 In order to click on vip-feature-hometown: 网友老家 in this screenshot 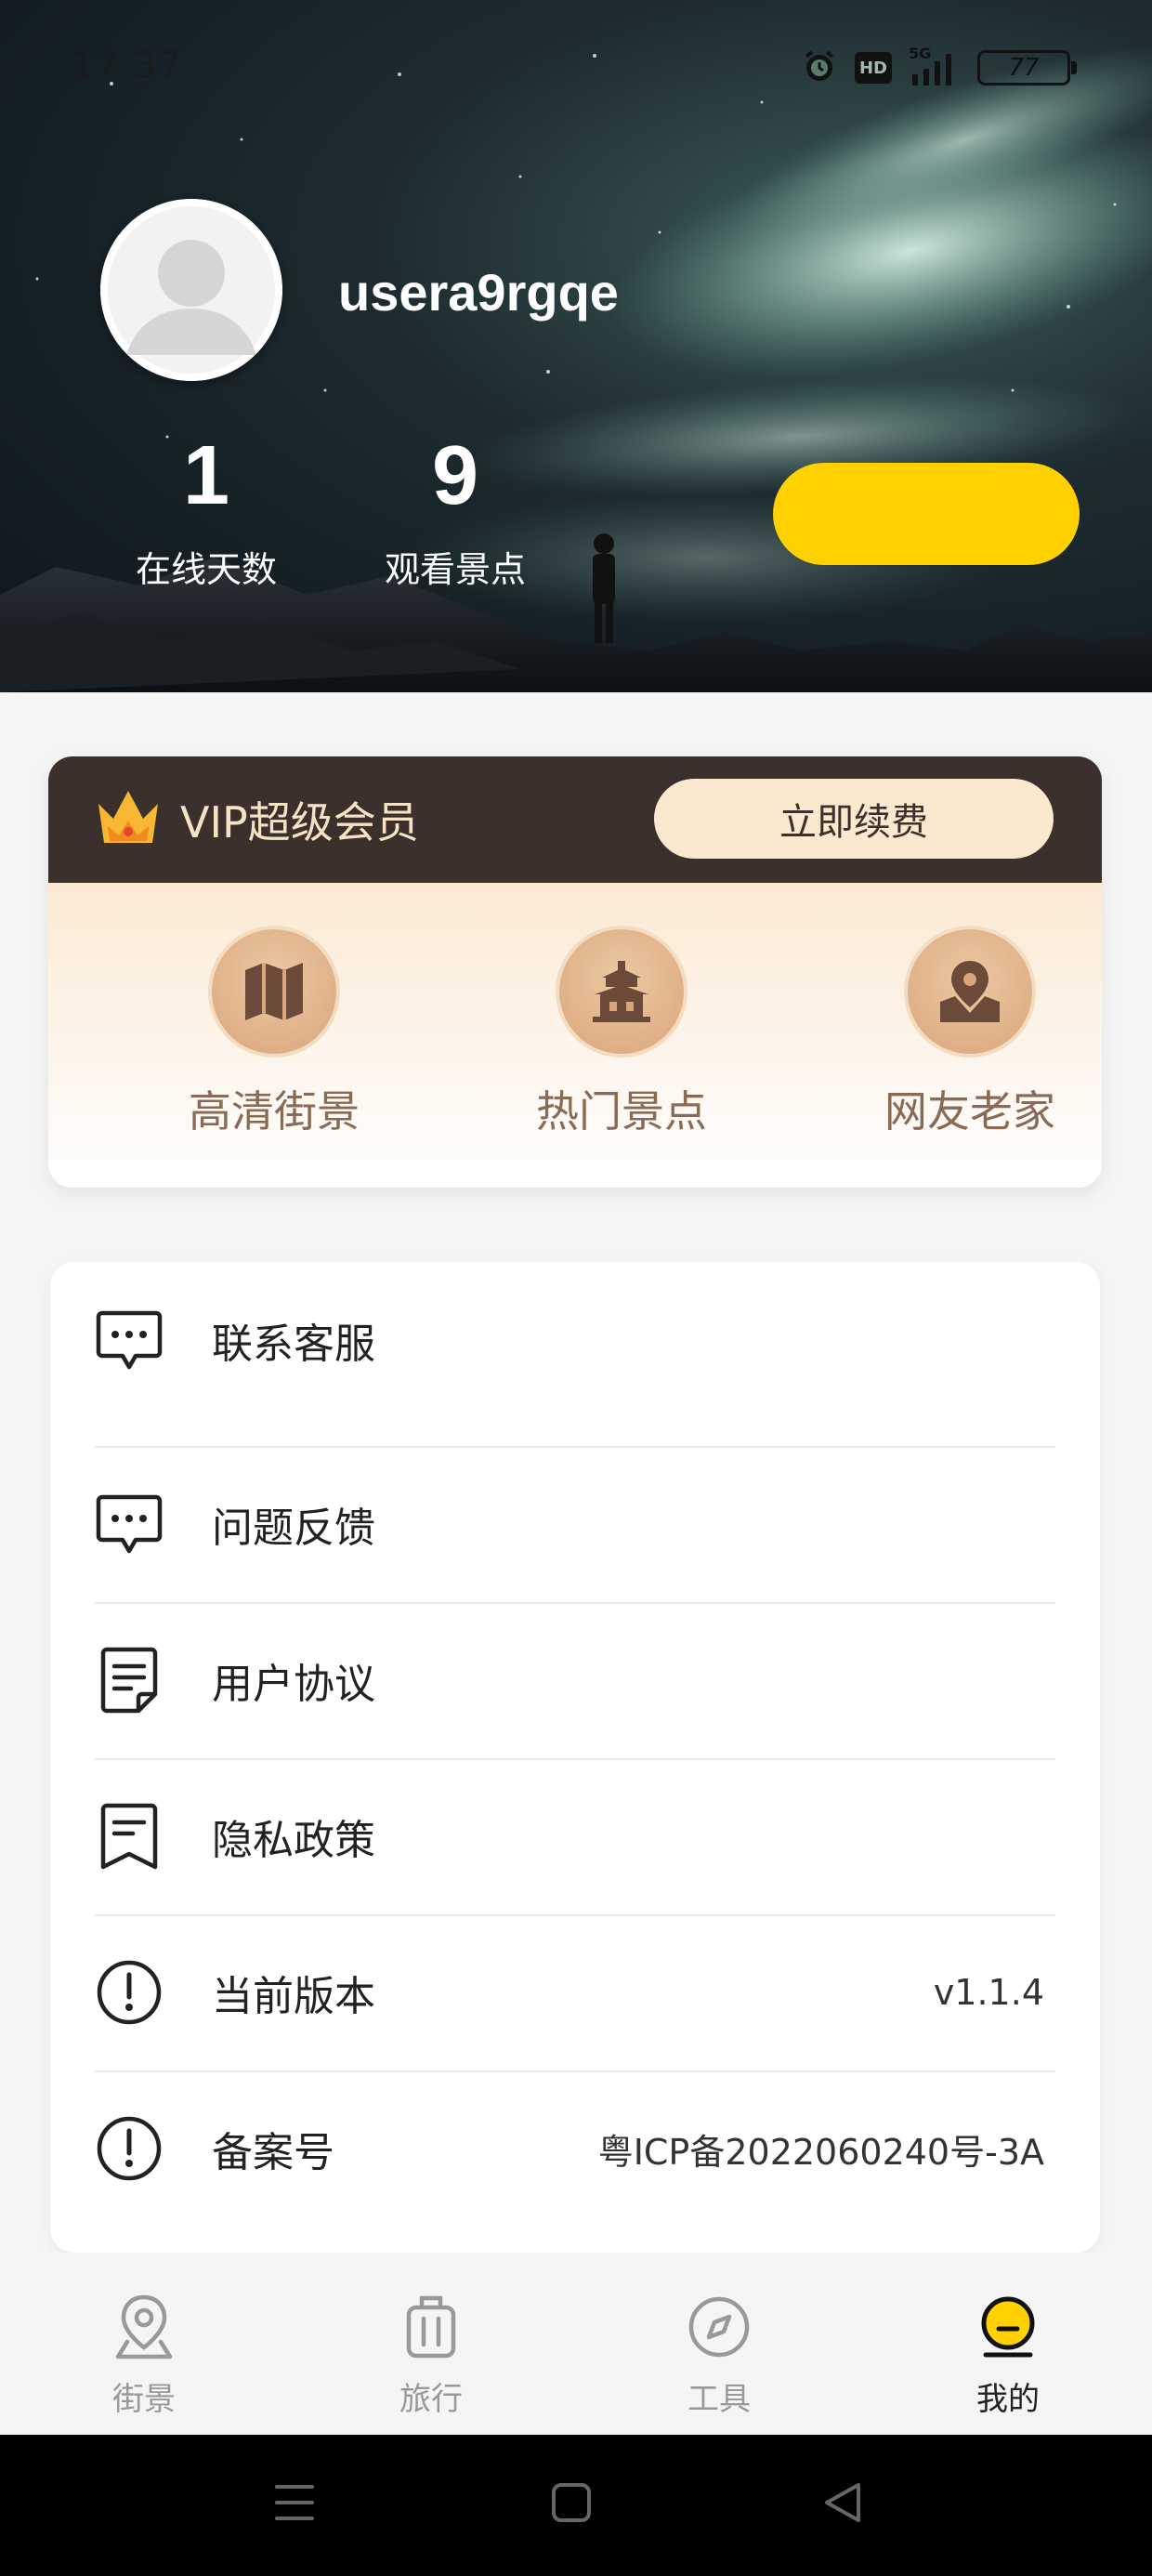, I will do `click(966, 1034)`.